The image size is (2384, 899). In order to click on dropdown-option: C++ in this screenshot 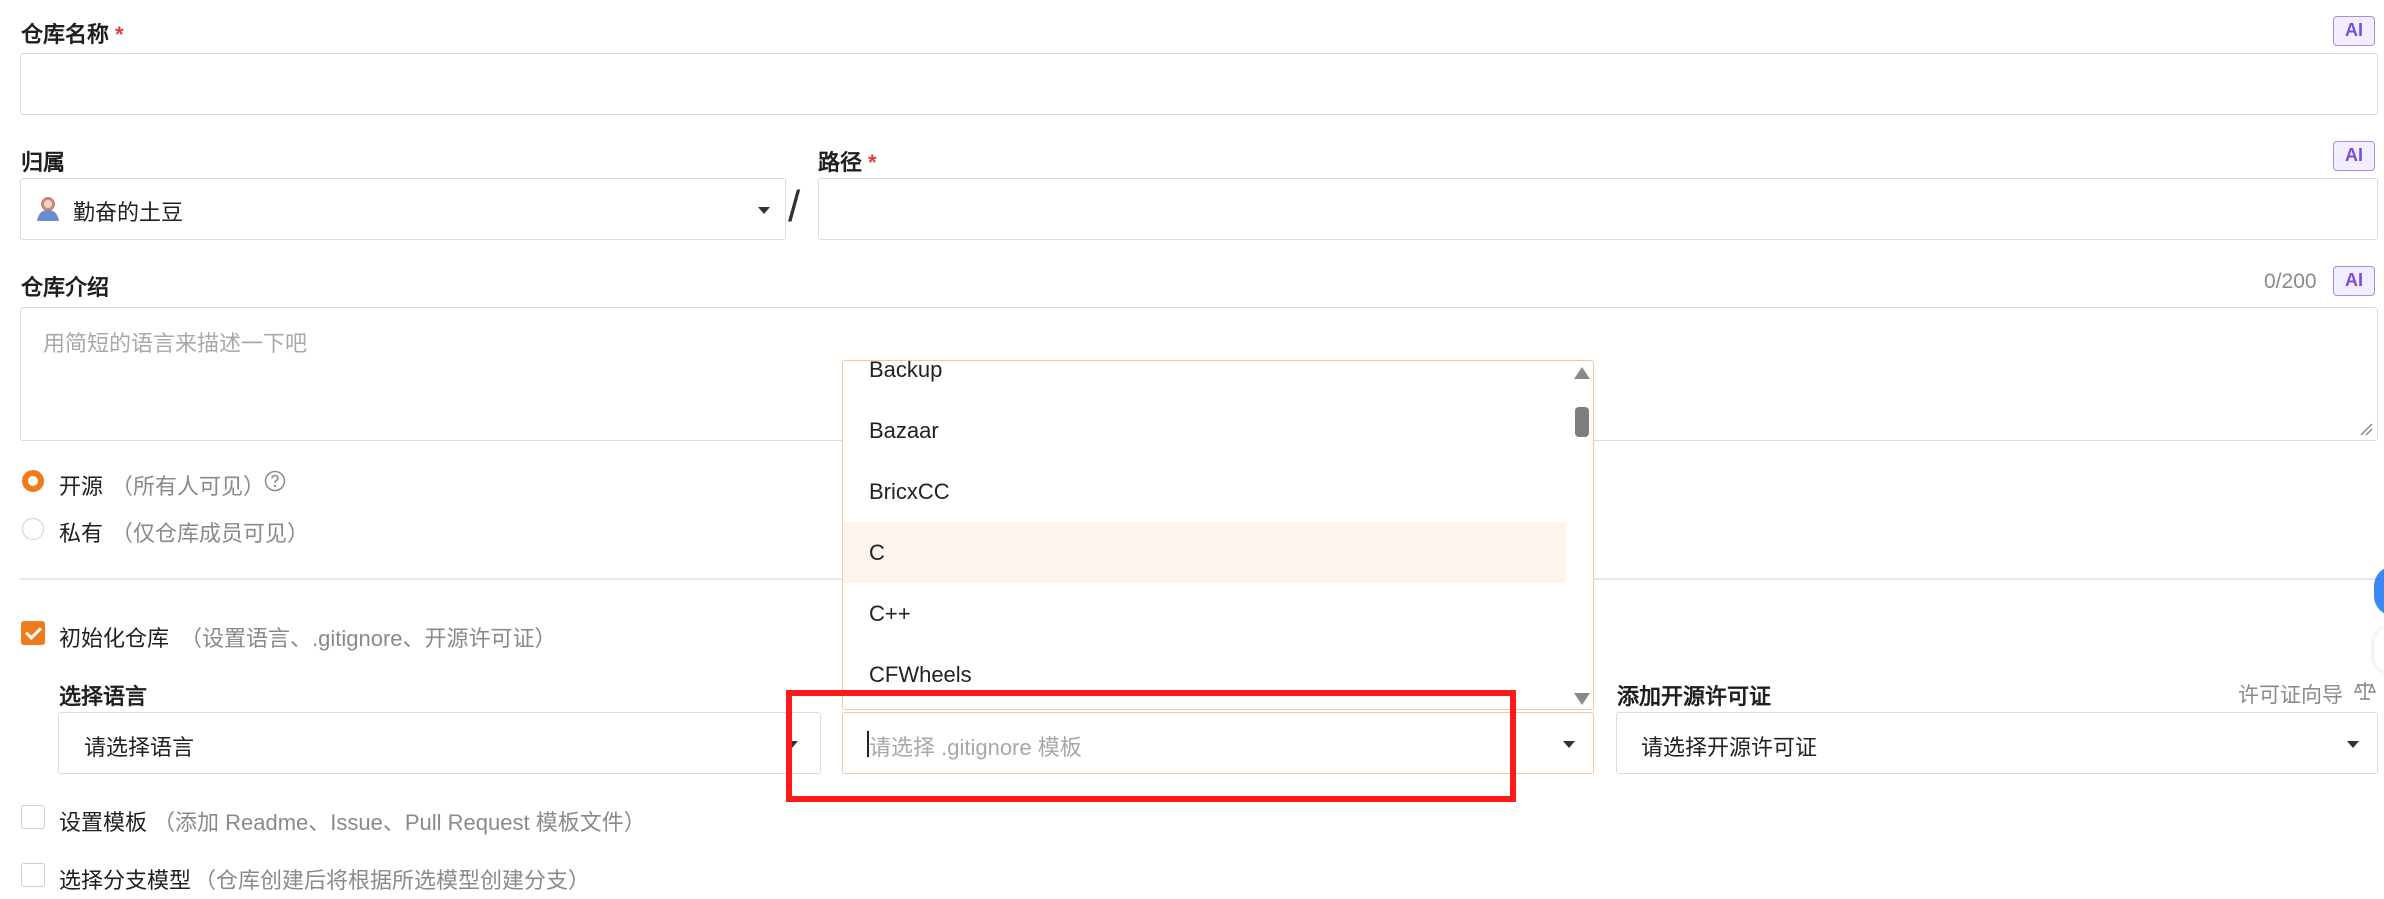, I will do `click(1204, 613)`.